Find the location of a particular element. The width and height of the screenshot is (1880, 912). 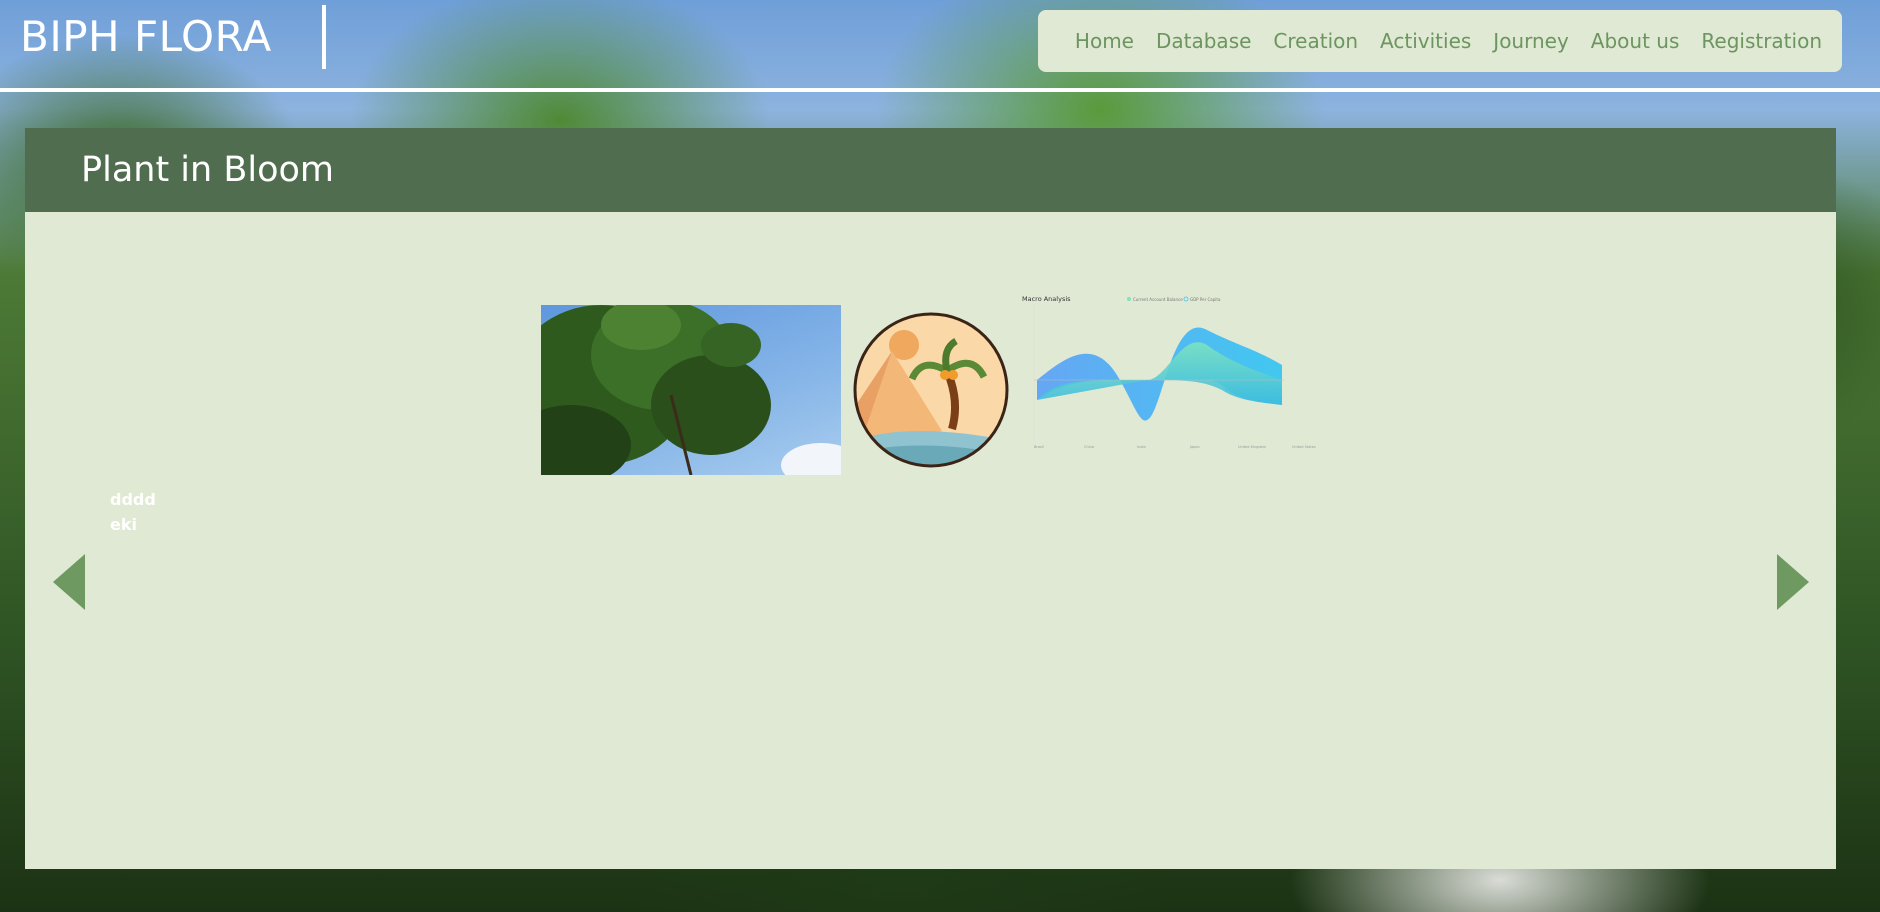

nav-database: Database is located at coordinates (1203, 41).